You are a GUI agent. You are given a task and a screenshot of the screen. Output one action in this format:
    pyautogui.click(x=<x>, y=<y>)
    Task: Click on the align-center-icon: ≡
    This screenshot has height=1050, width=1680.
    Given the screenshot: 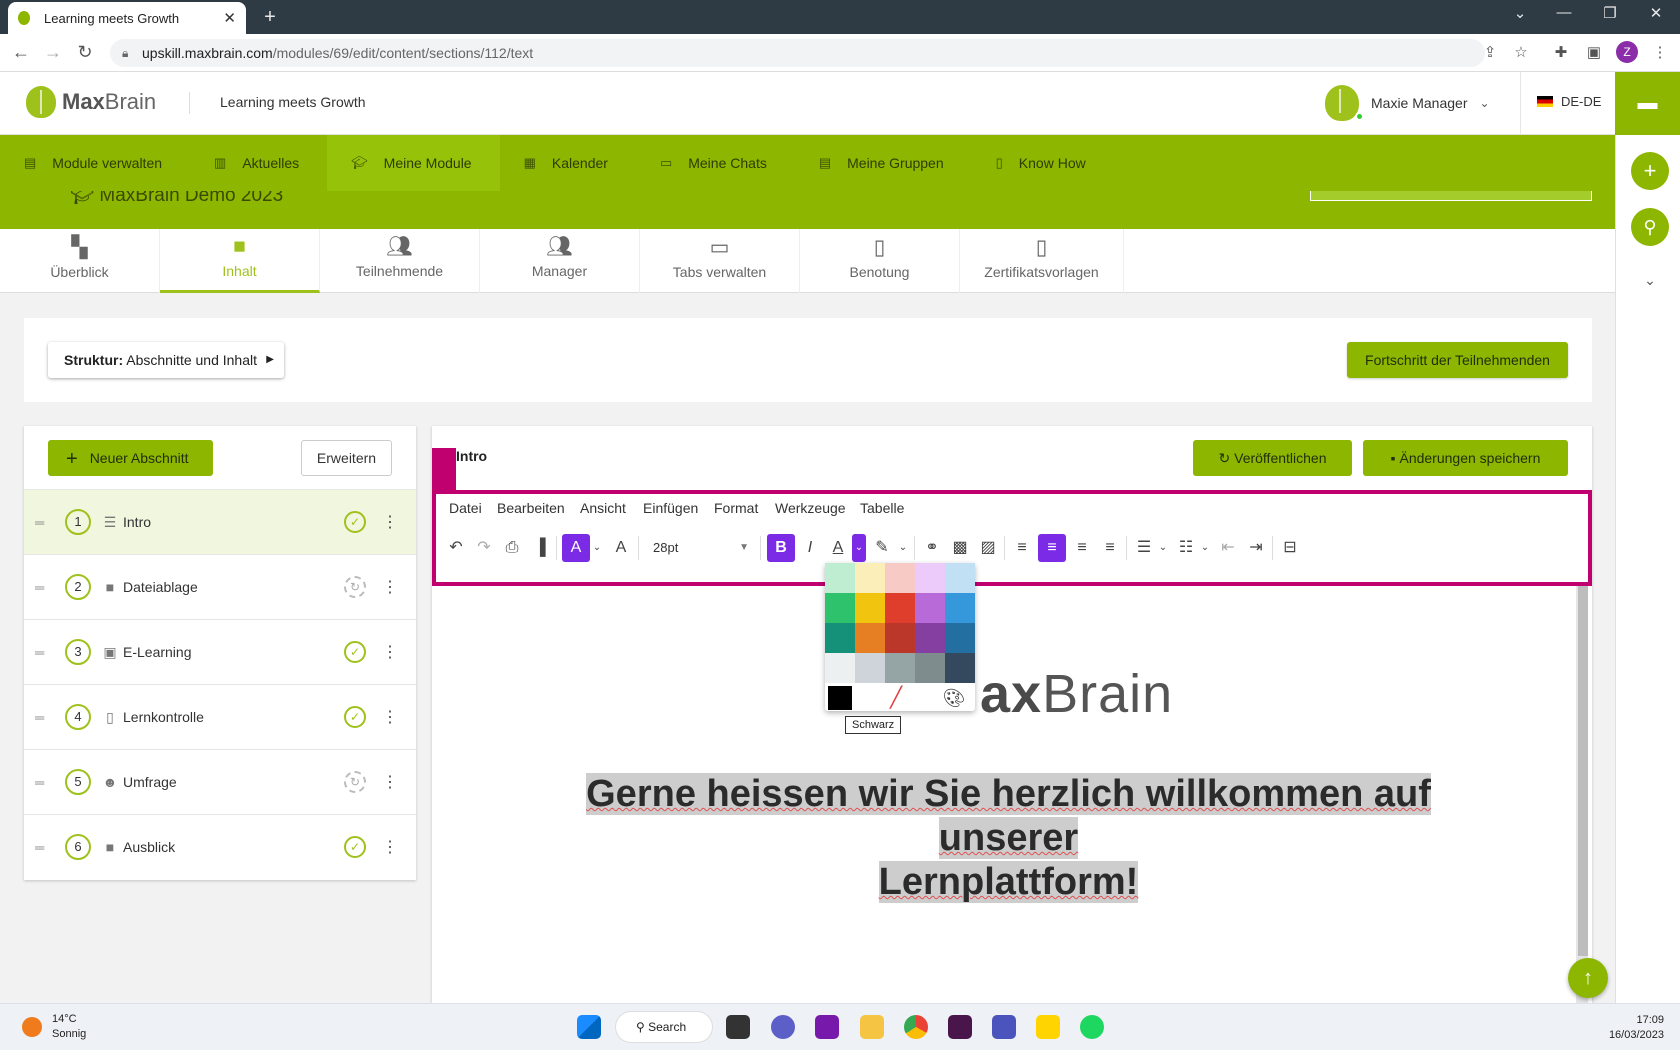 What is the action you would take?
    pyautogui.click(x=1052, y=548)
    